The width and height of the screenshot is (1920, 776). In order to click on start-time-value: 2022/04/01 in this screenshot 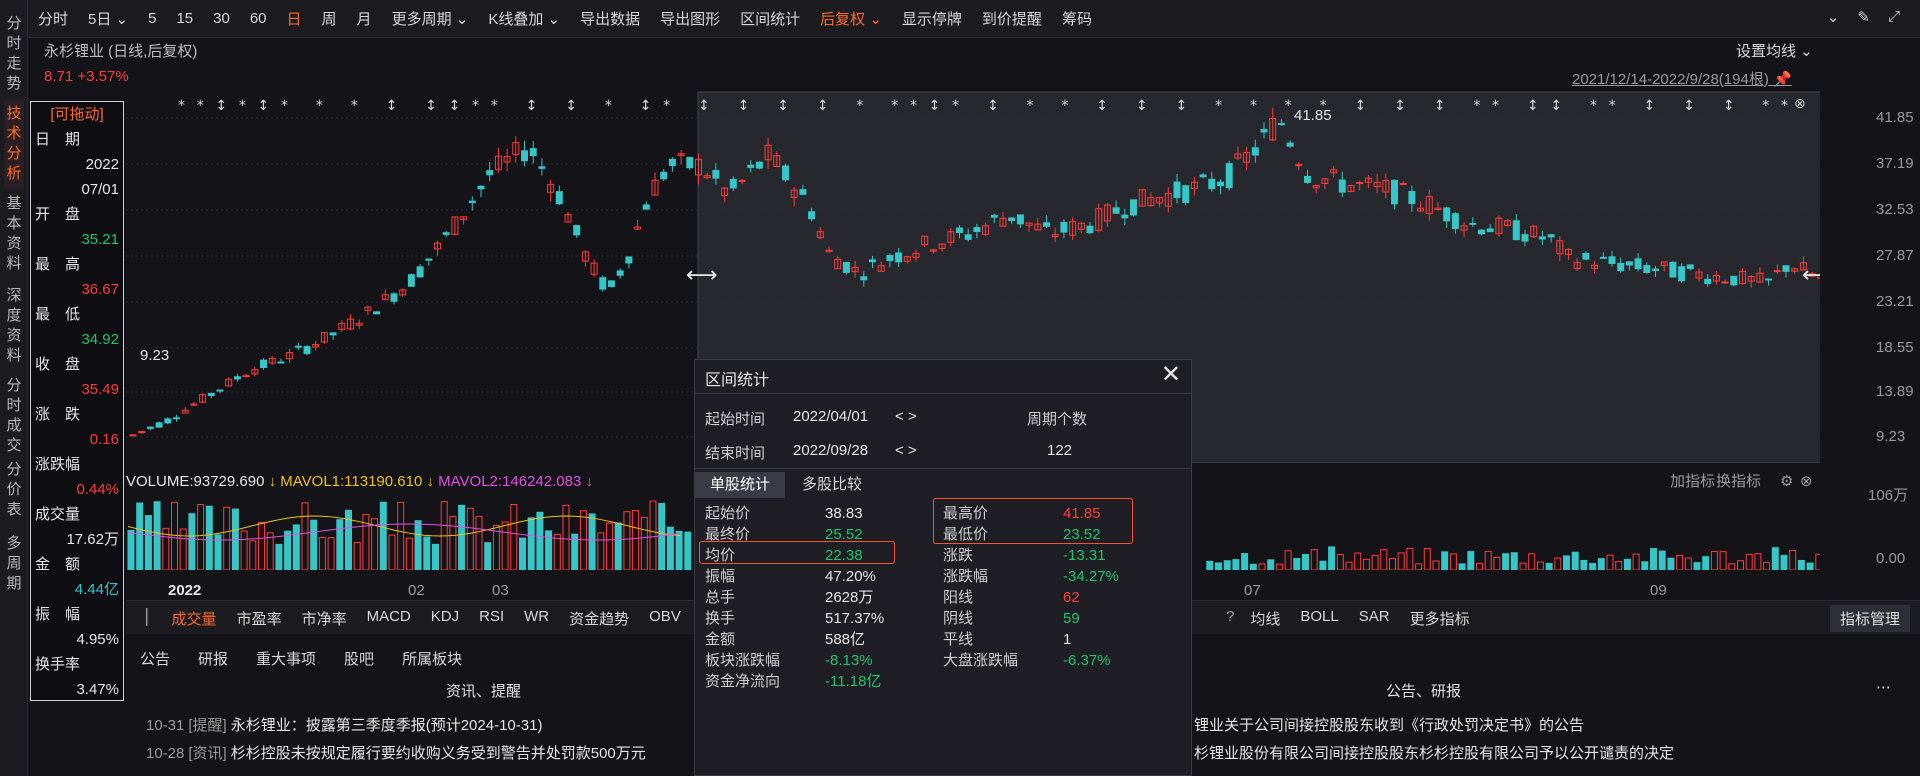, I will do `click(830, 416)`.